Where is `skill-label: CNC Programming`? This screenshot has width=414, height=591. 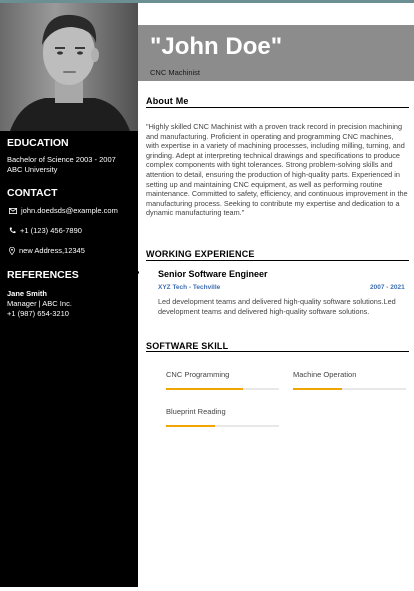 skill-label: CNC Programming is located at coordinates (198, 374).